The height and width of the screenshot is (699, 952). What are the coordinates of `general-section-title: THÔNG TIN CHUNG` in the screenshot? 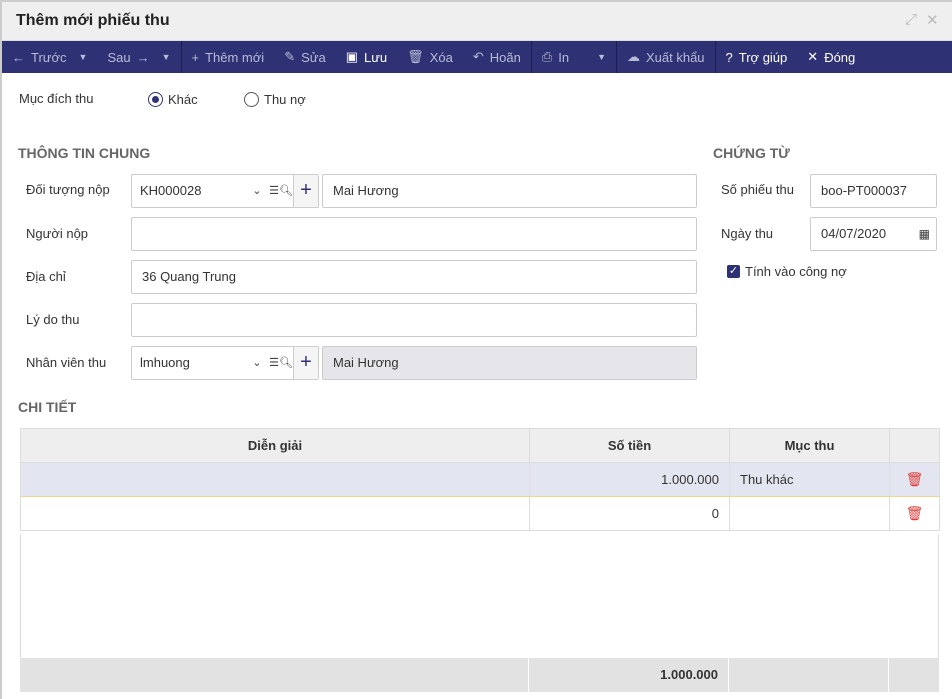 It's located at (84, 153).